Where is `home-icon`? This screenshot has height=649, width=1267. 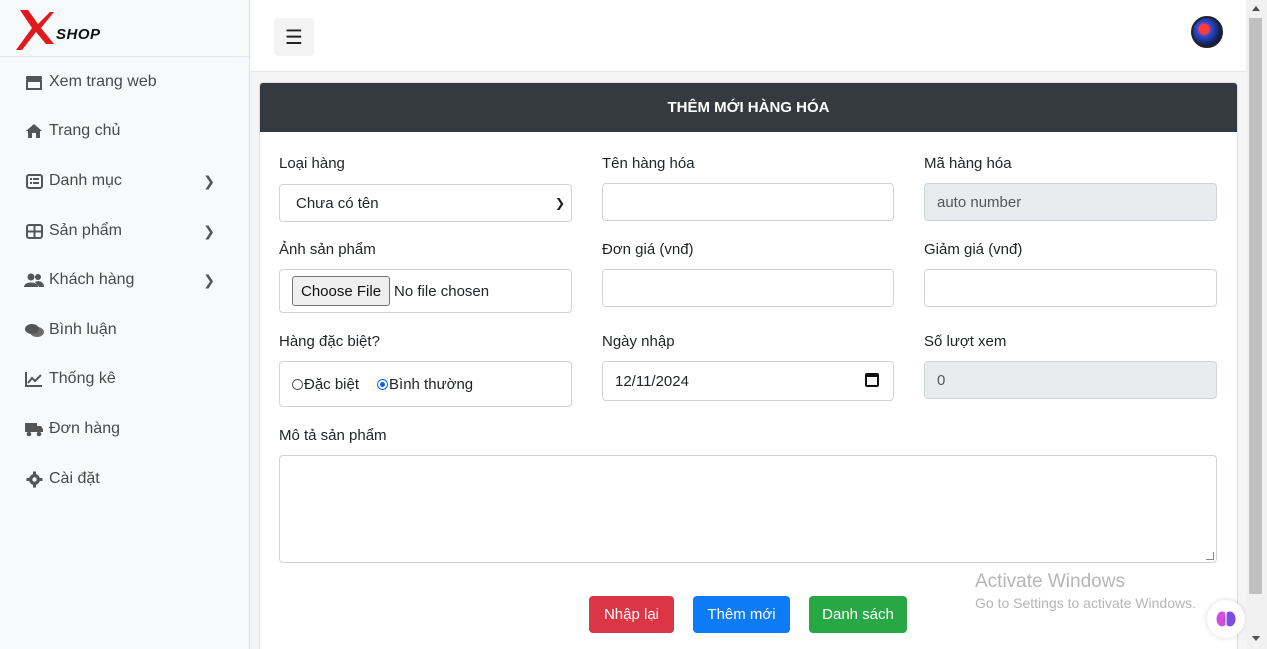 home-icon is located at coordinates (34, 131).